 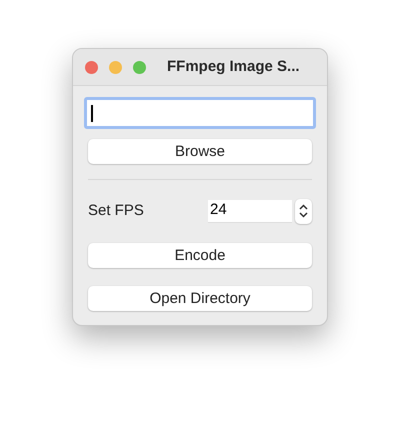 What do you see at coordinates (303, 215) in the screenshot?
I see `chevron-down-icon` at bounding box center [303, 215].